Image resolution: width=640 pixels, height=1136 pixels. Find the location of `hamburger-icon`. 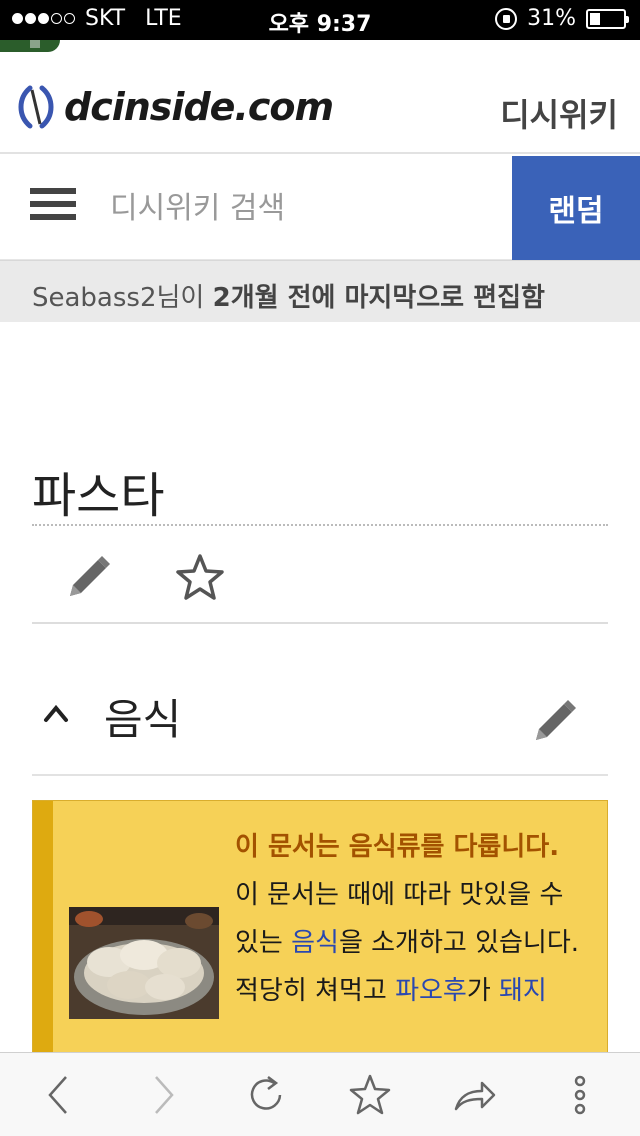

hamburger-icon is located at coordinates (53, 208).